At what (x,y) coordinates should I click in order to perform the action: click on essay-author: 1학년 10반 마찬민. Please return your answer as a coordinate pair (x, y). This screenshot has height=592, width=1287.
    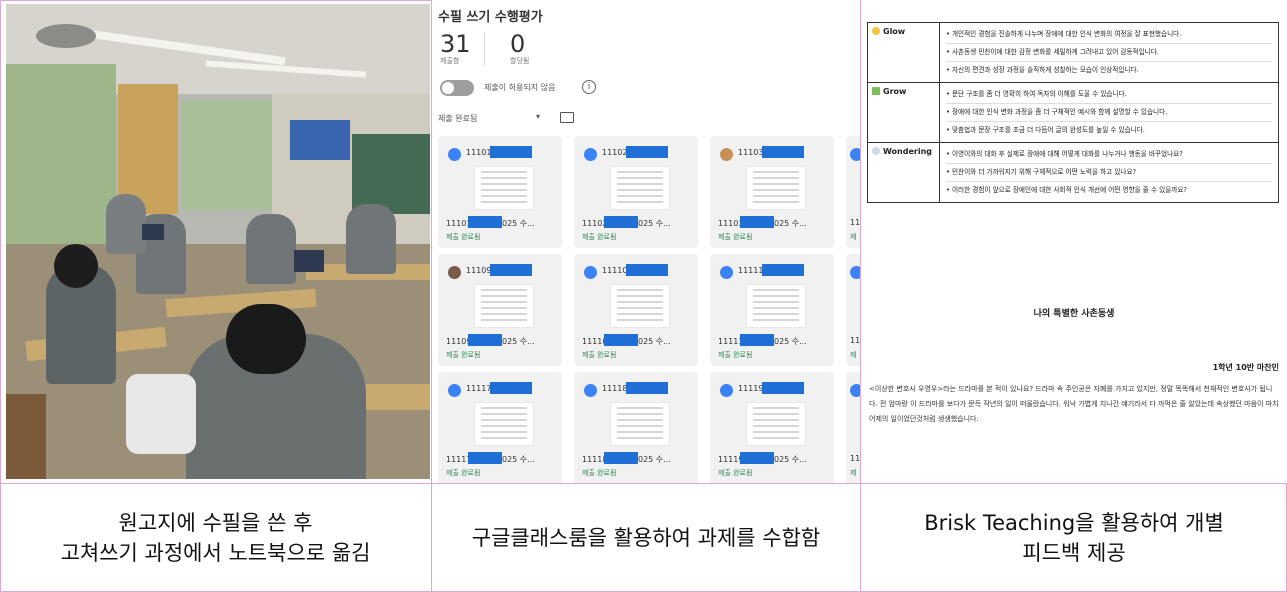
    Looking at the image, I should click on (1245, 367).